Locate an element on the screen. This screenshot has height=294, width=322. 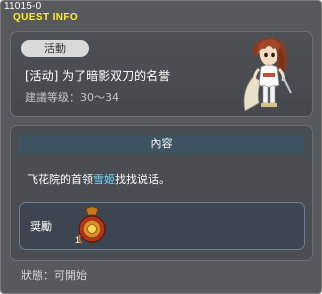
quest-title: [活动] 为了暗影双刀的名誉 is located at coordinates (98, 76).